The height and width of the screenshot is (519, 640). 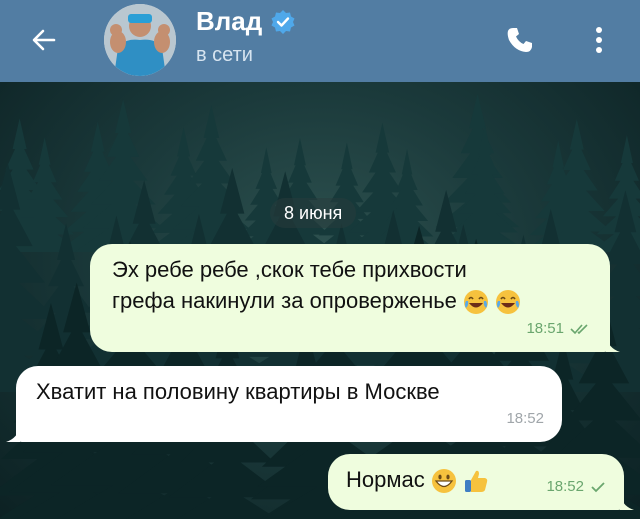 I want to click on message-text: Хватит на половину квартиры в Москве, so click(x=238, y=391).